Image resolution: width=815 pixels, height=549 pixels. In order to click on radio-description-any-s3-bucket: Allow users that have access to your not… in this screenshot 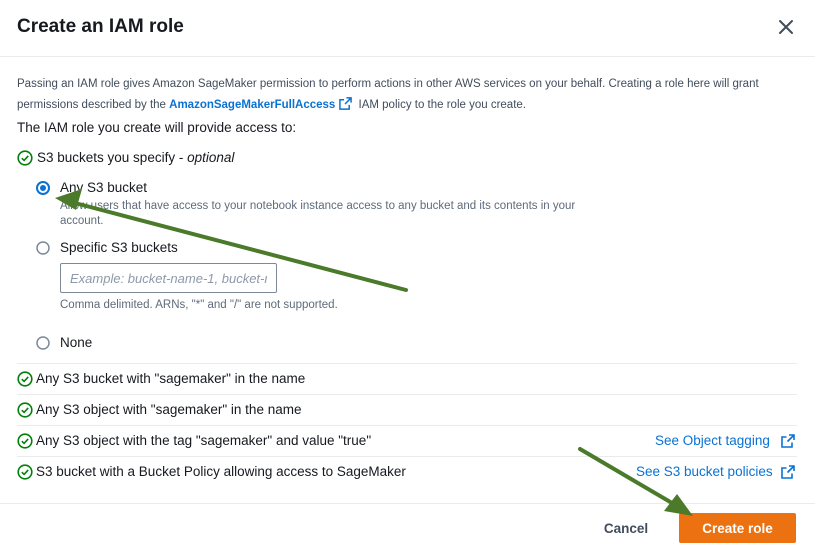, I will do `click(318, 213)`.